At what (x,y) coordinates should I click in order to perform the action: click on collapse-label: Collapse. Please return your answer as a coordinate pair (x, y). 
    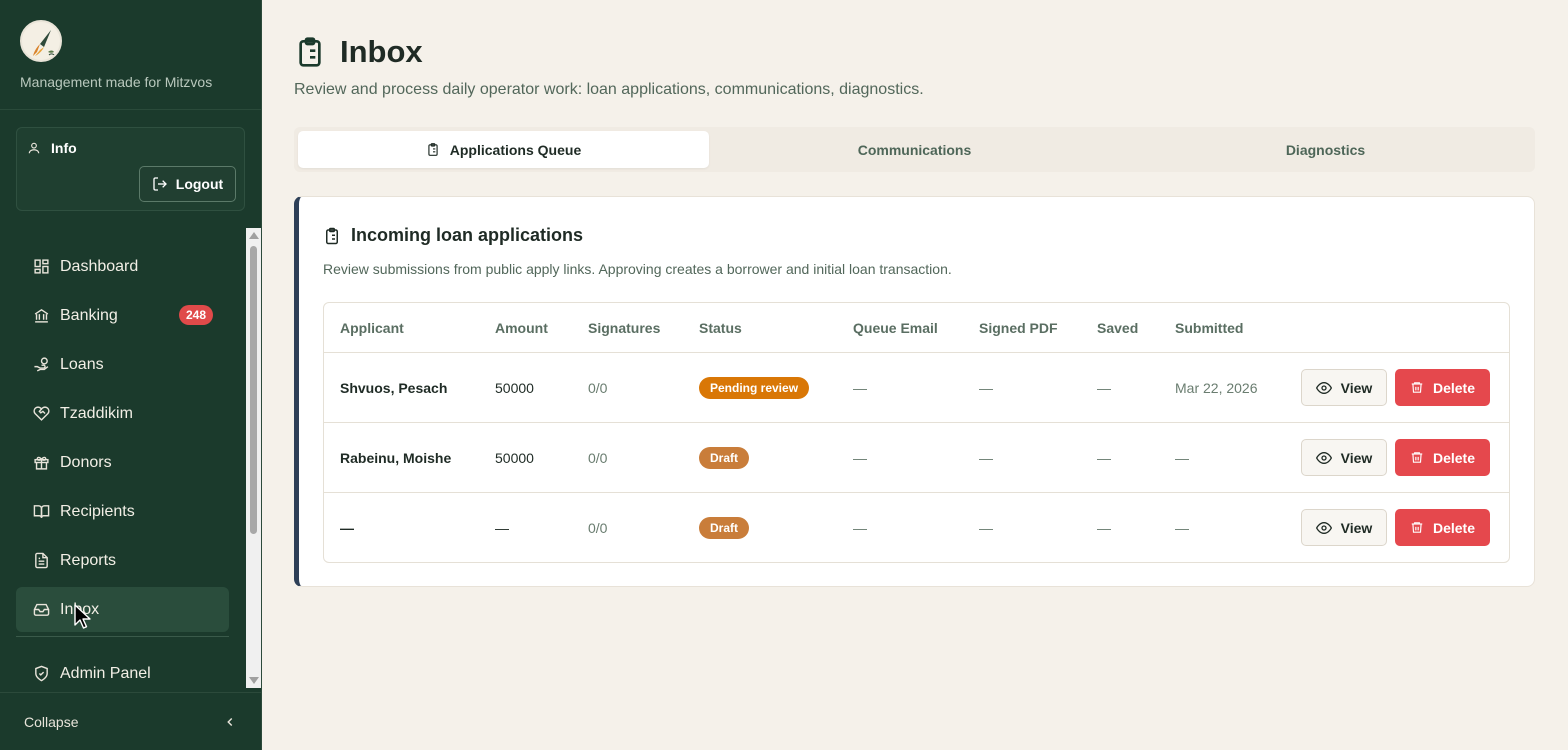
    Looking at the image, I should click on (51, 721).